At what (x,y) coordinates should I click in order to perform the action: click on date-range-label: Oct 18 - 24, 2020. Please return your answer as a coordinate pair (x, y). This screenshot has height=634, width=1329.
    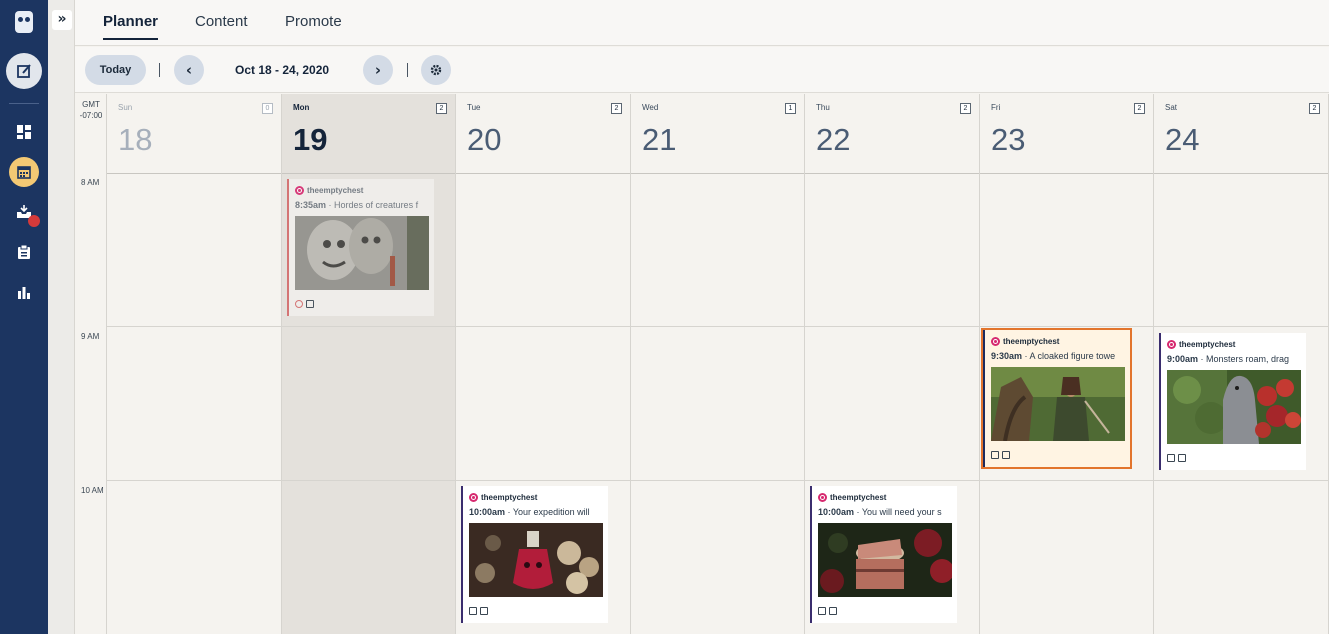
    Looking at the image, I should click on (282, 70).